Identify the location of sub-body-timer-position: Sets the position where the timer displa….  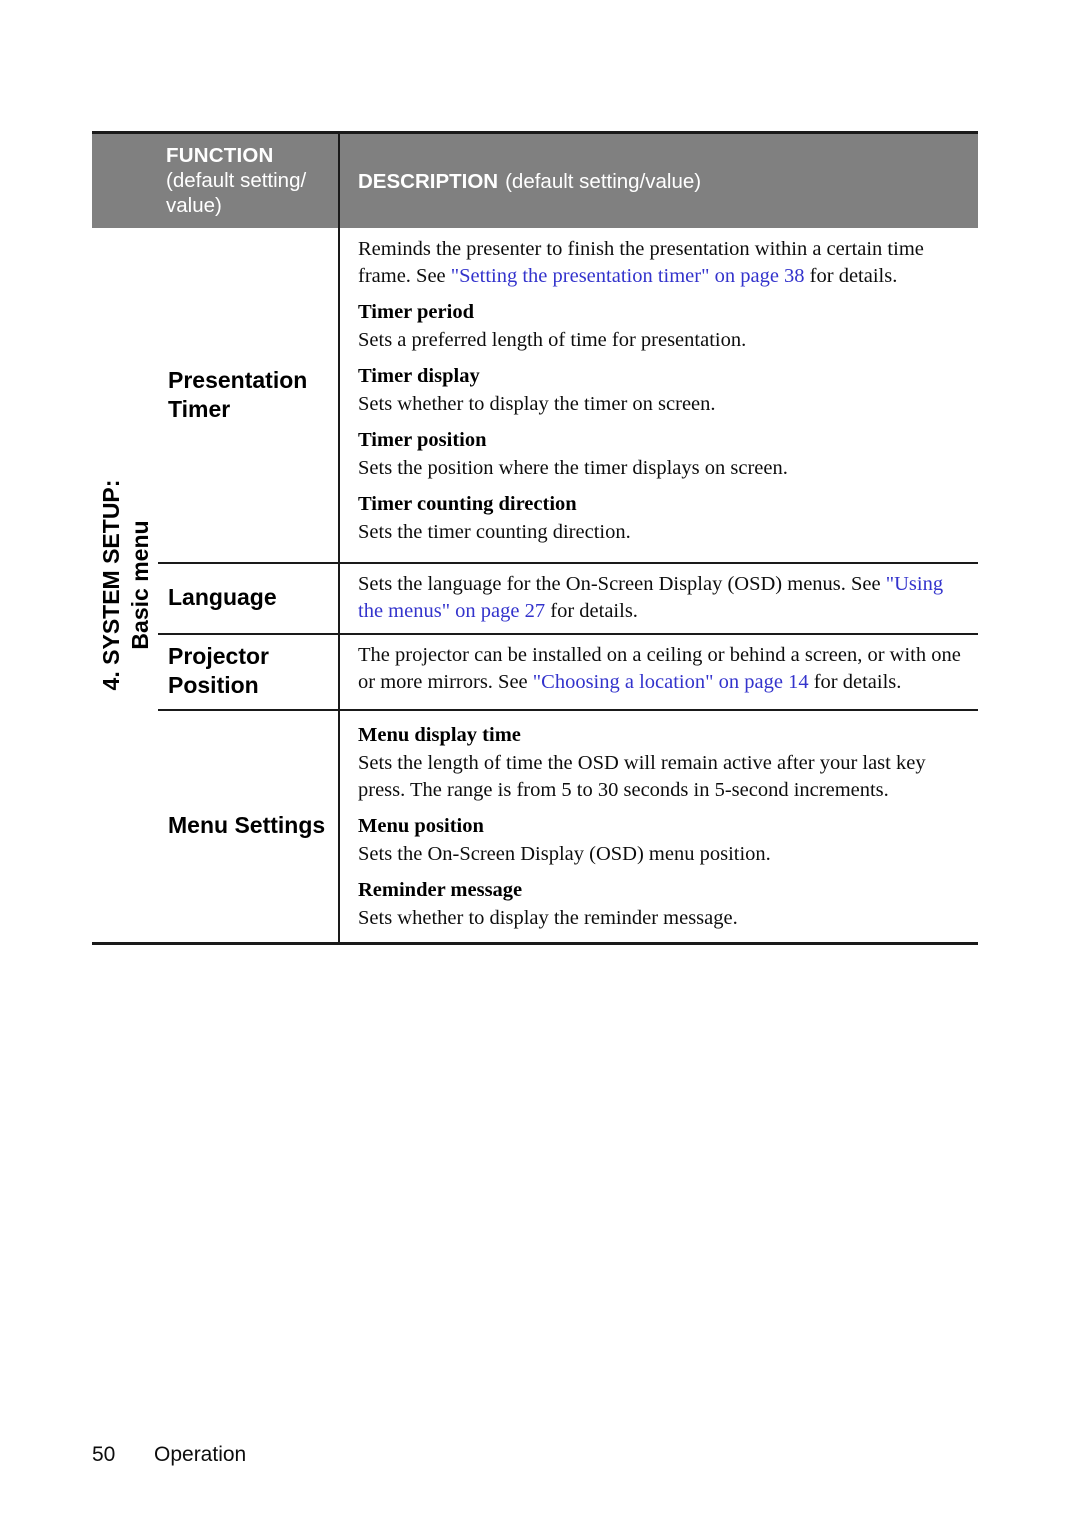
(573, 468).